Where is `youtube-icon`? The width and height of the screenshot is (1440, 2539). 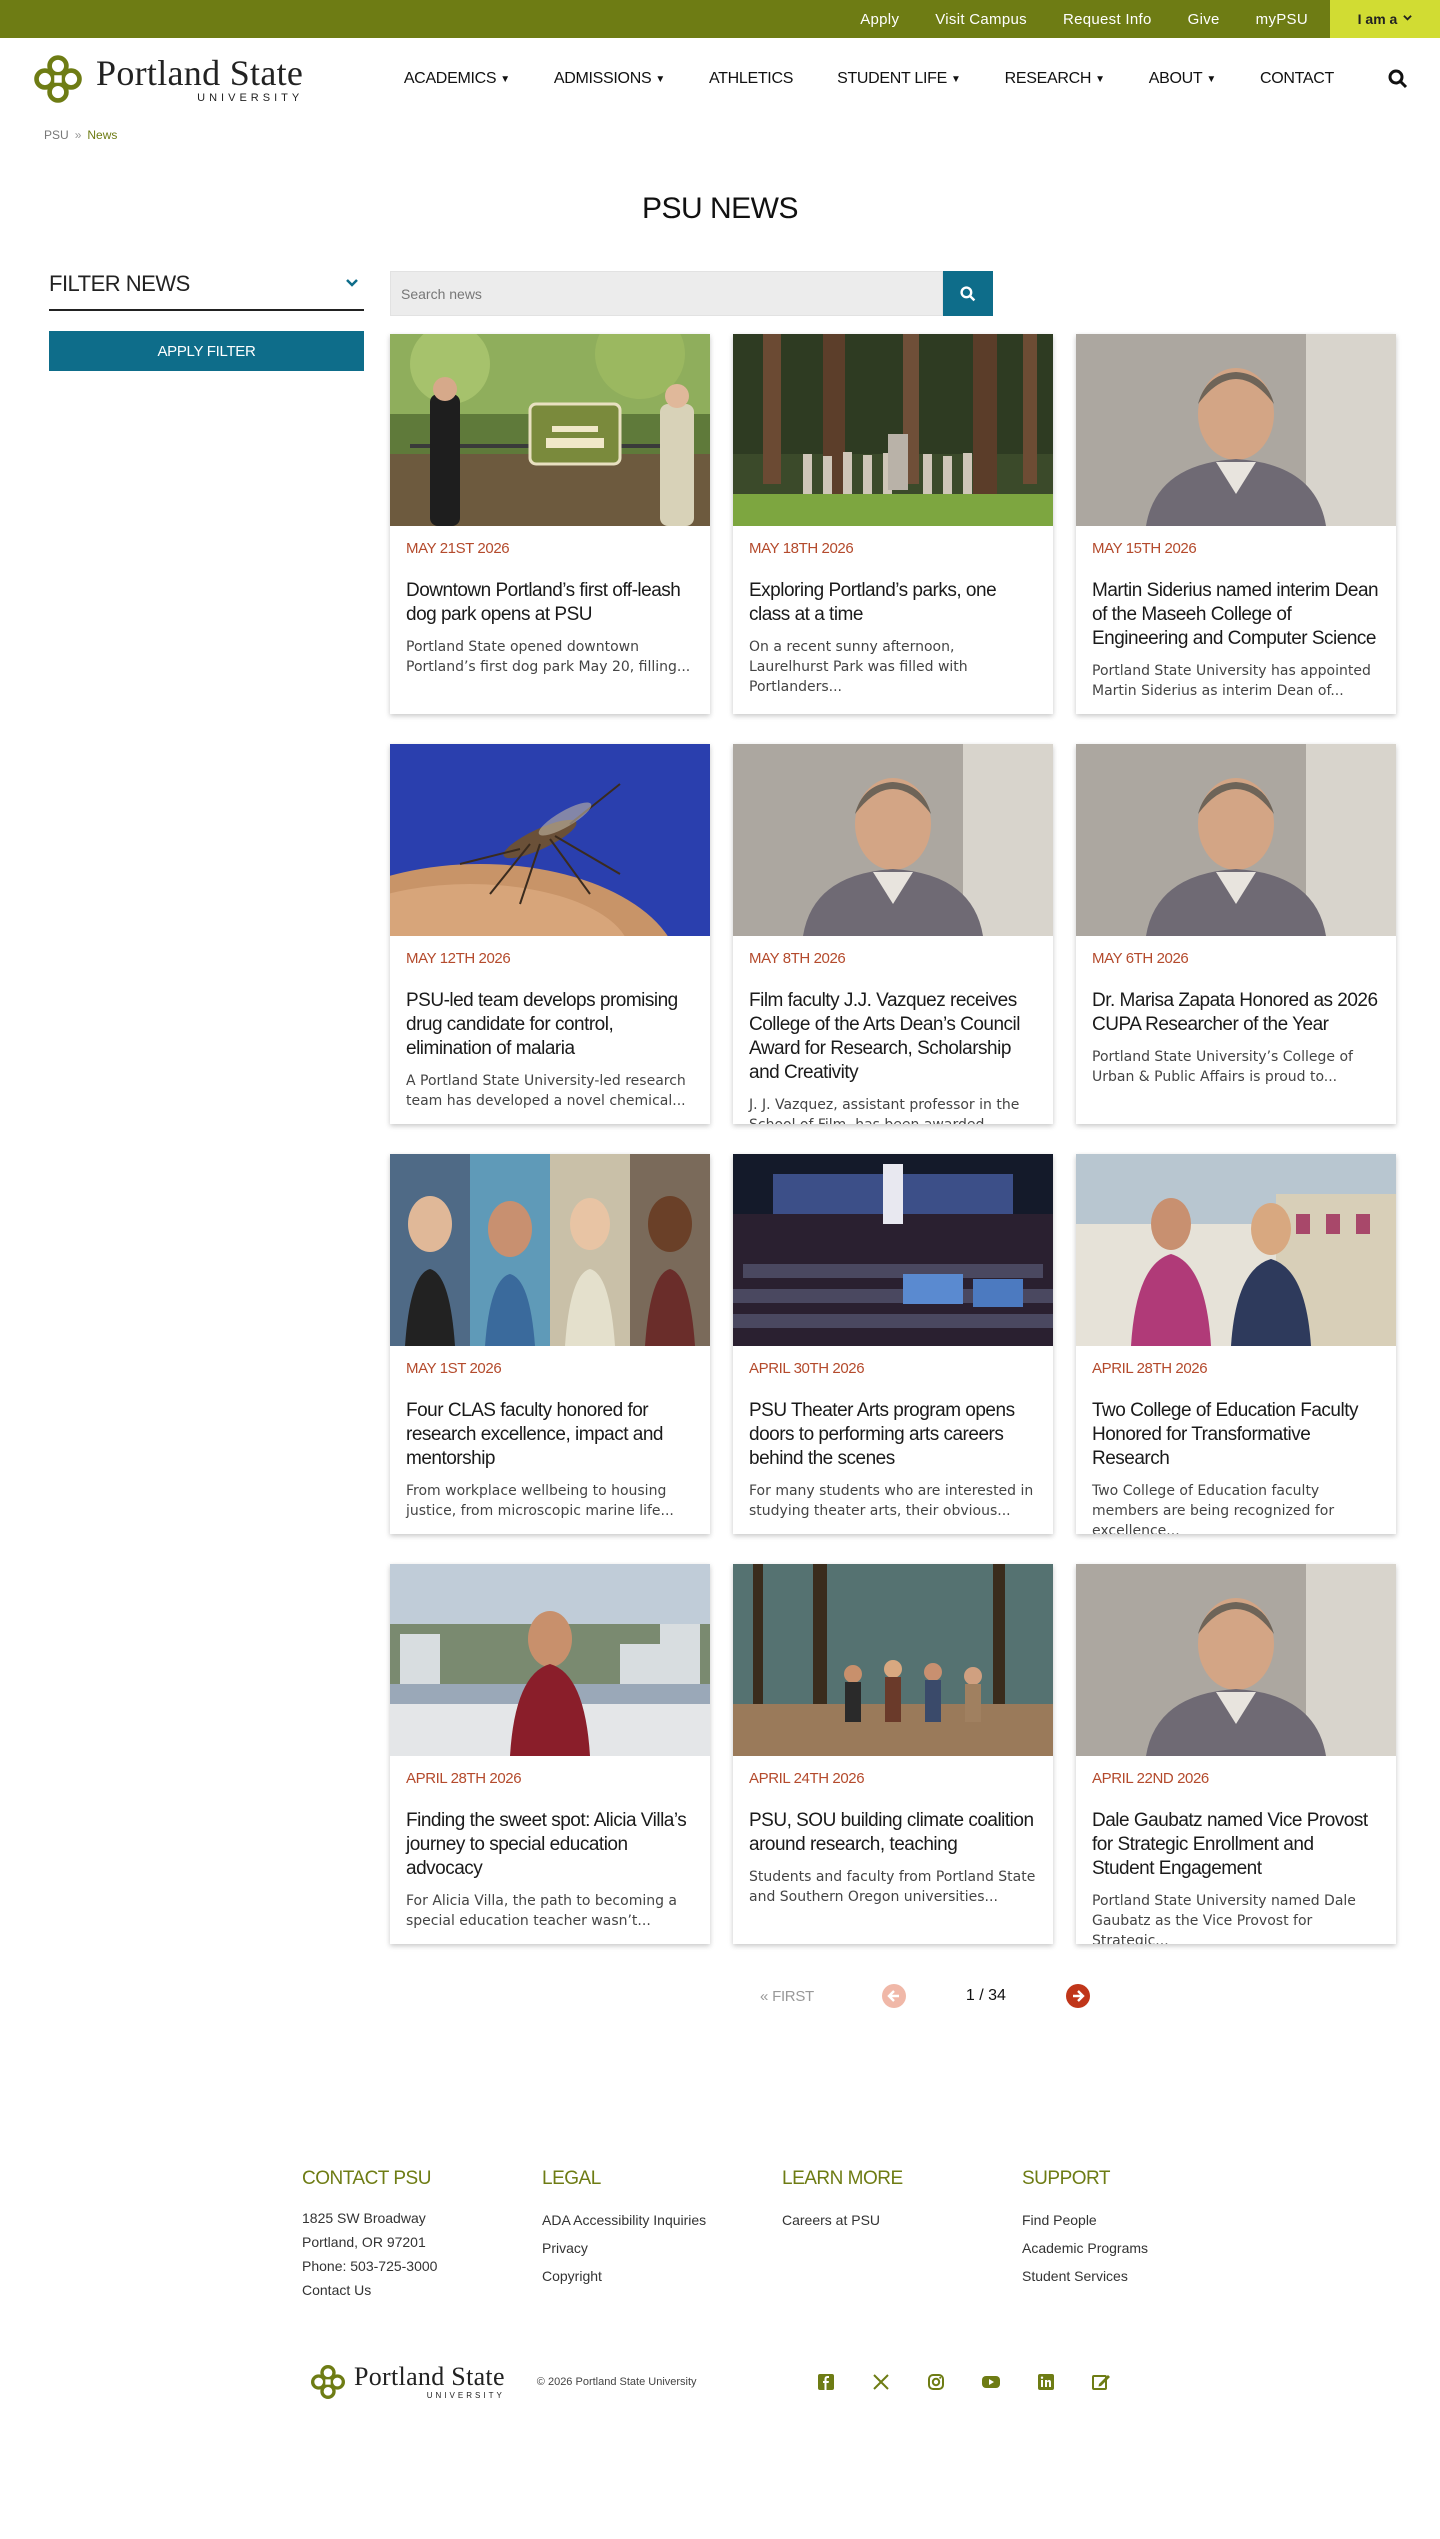 youtube-icon is located at coordinates (991, 2382).